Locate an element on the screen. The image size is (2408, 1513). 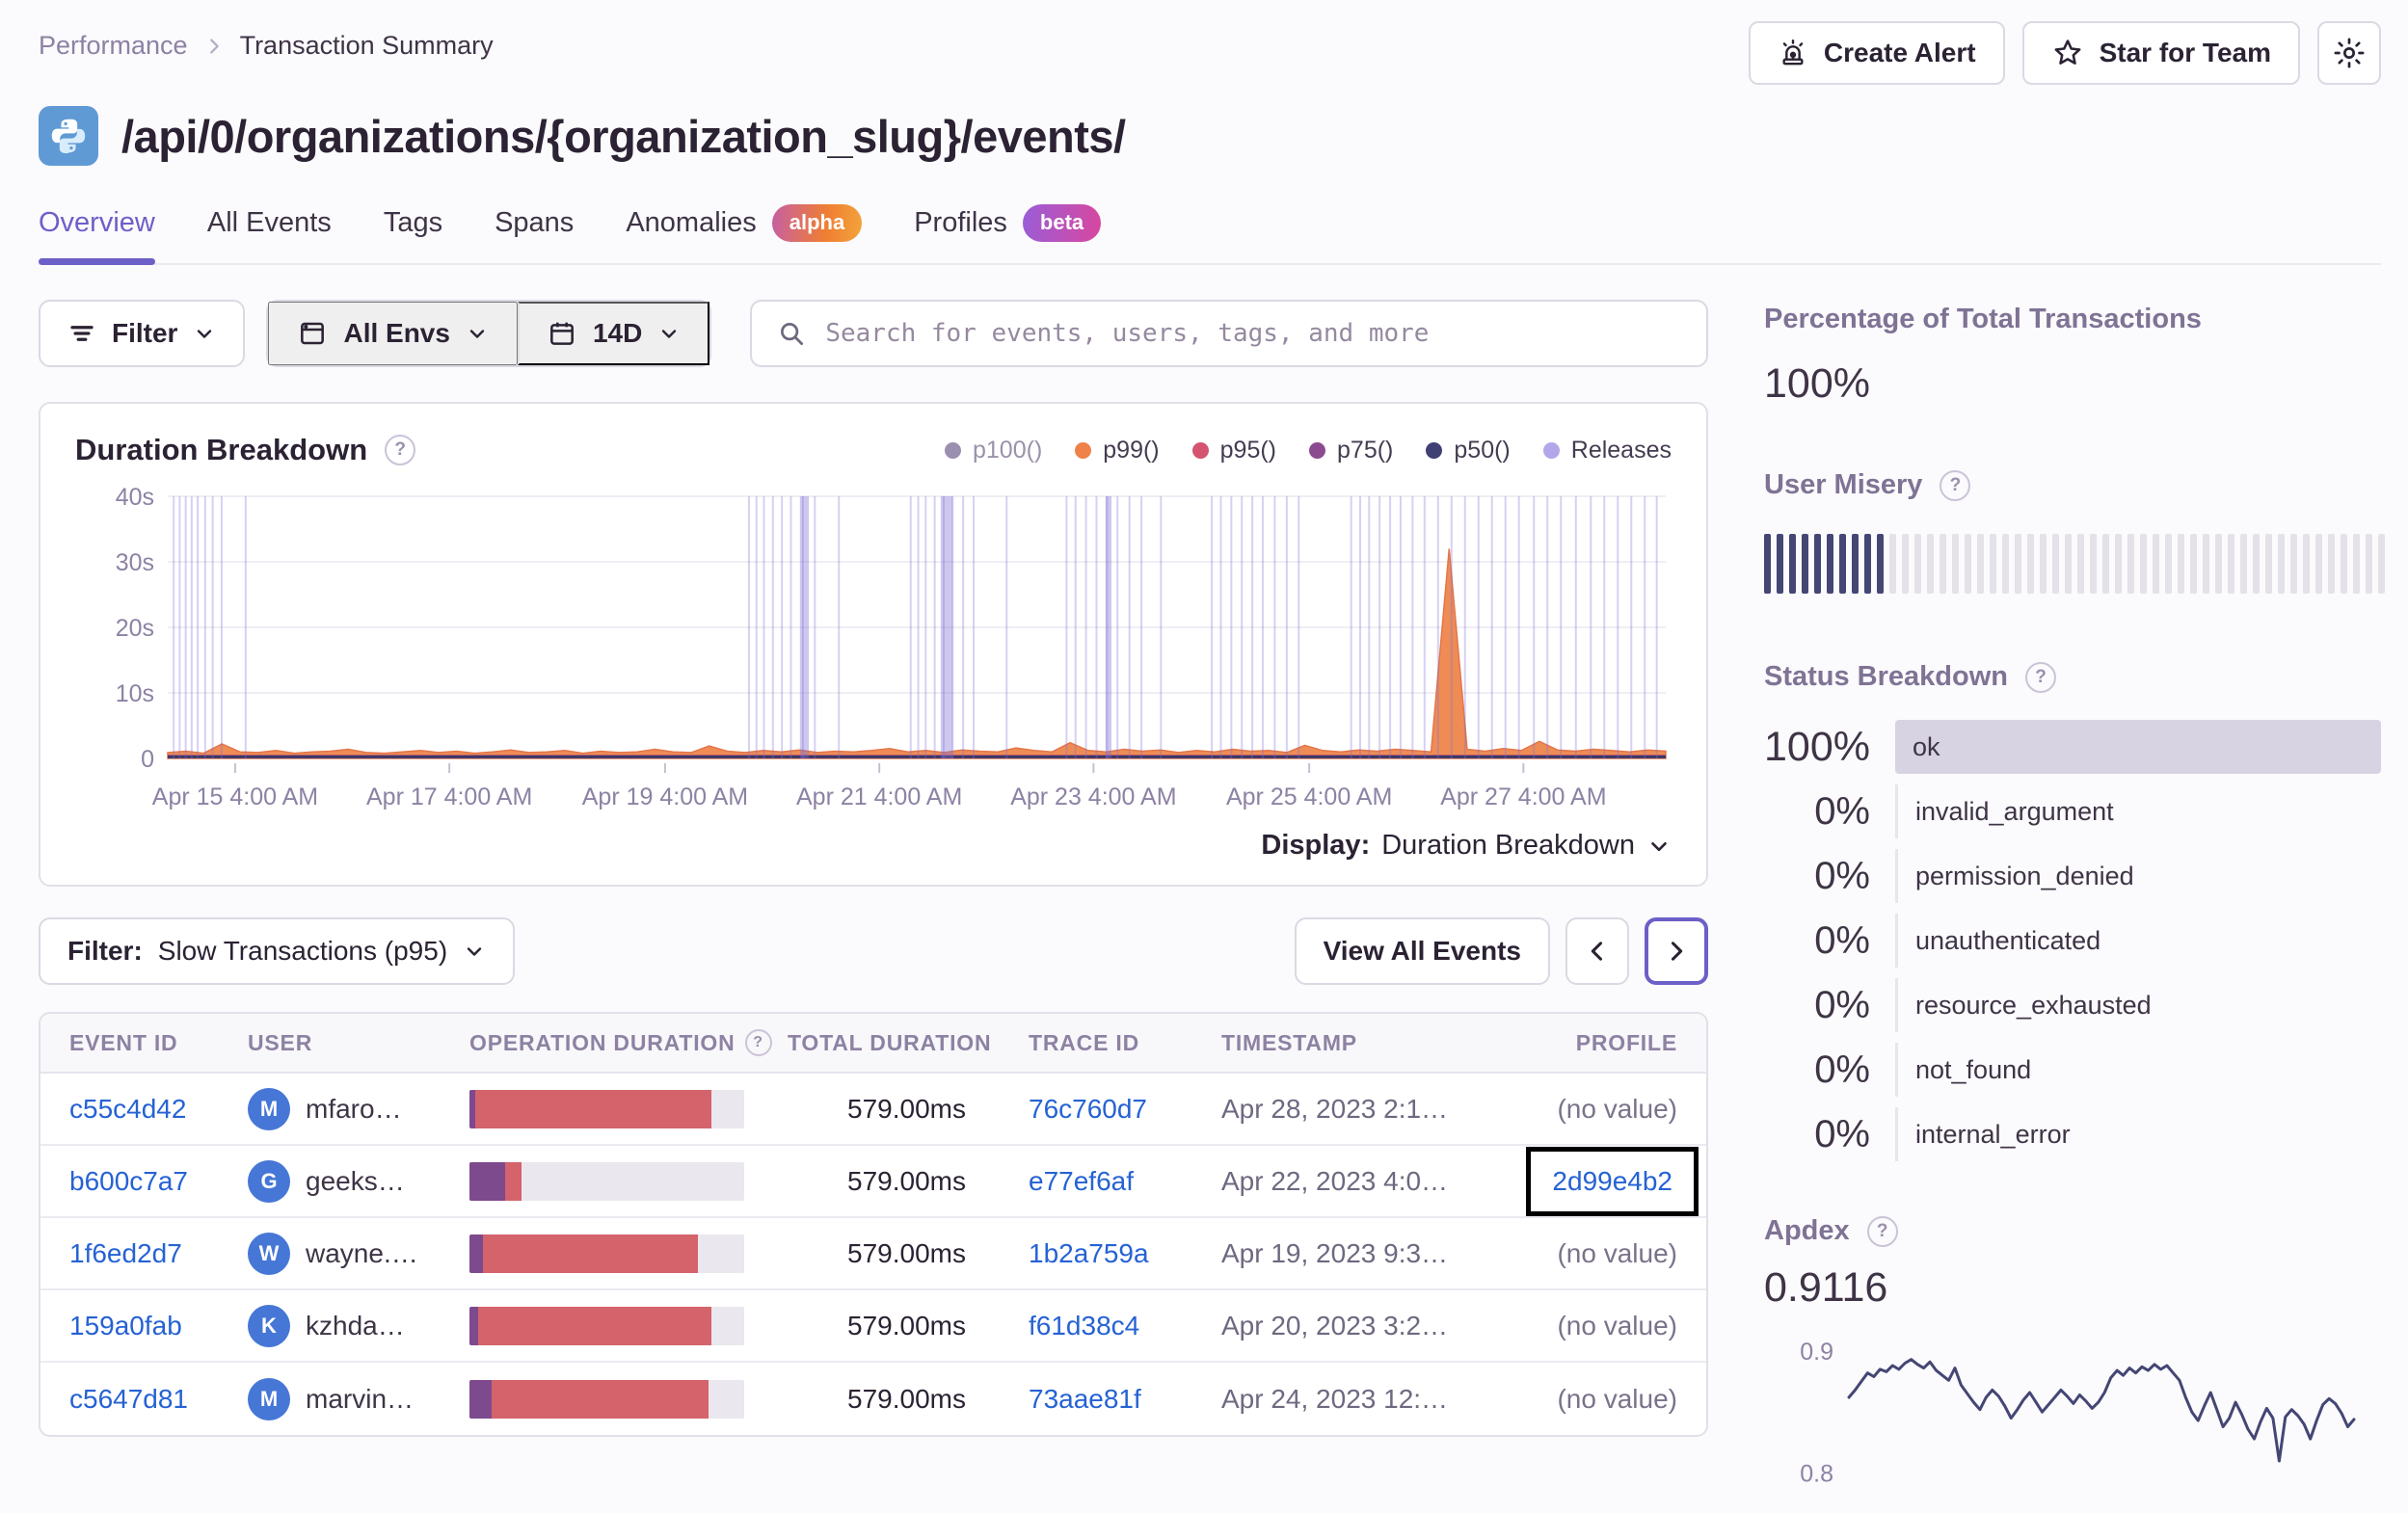
column-header-operation-duration: OPERATION DURATION ? is located at coordinates (628, 1042).